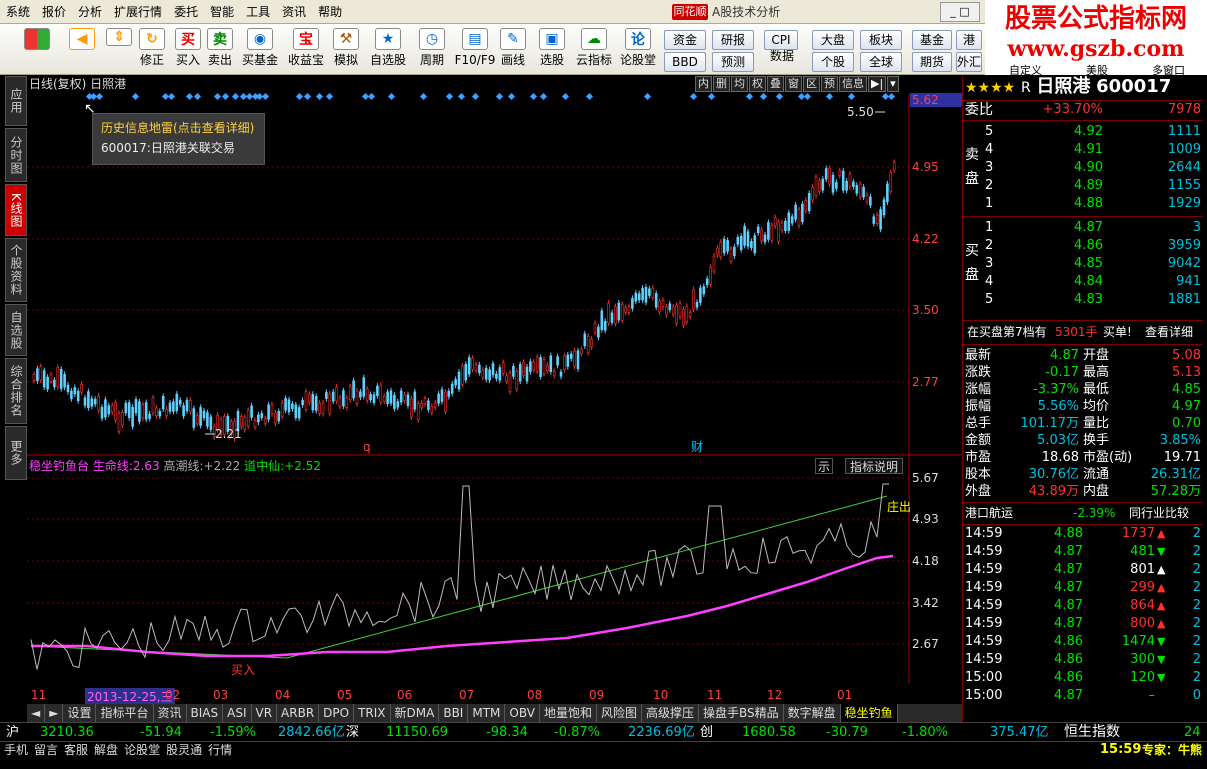  I want to click on itab-trader-bs: 操盘手BS精品, so click(741, 713).